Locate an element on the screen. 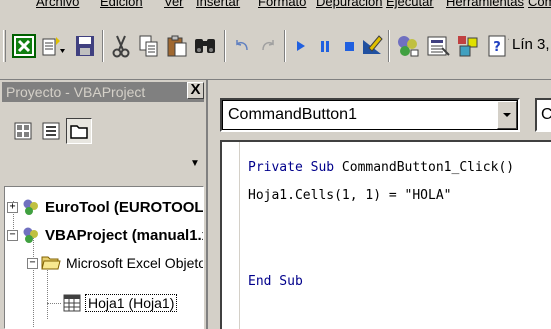 The height and width of the screenshot is (329, 551). properties-icon is located at coordinates (438, 46).